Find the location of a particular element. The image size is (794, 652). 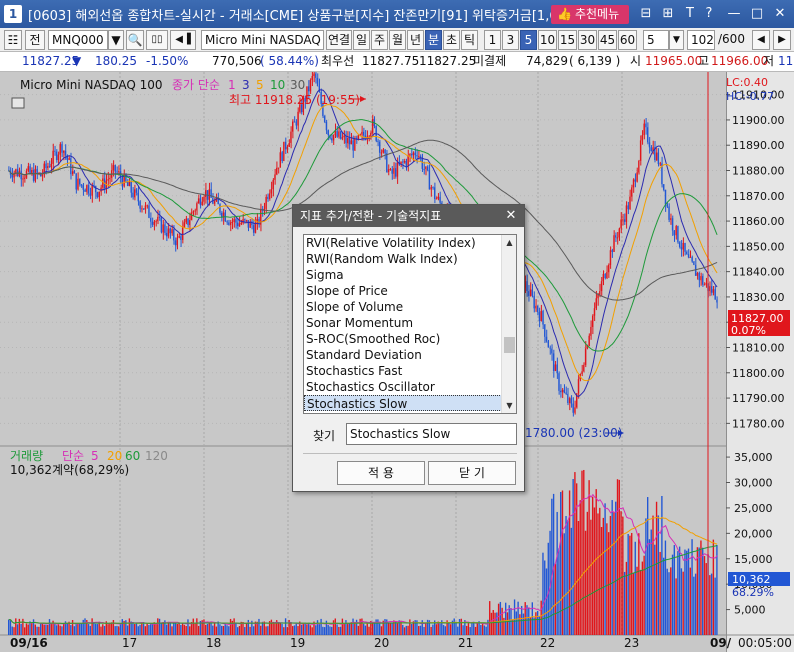

indicator-list-scrollbar: ▲ ▼ is located at coordinates (508, 324).